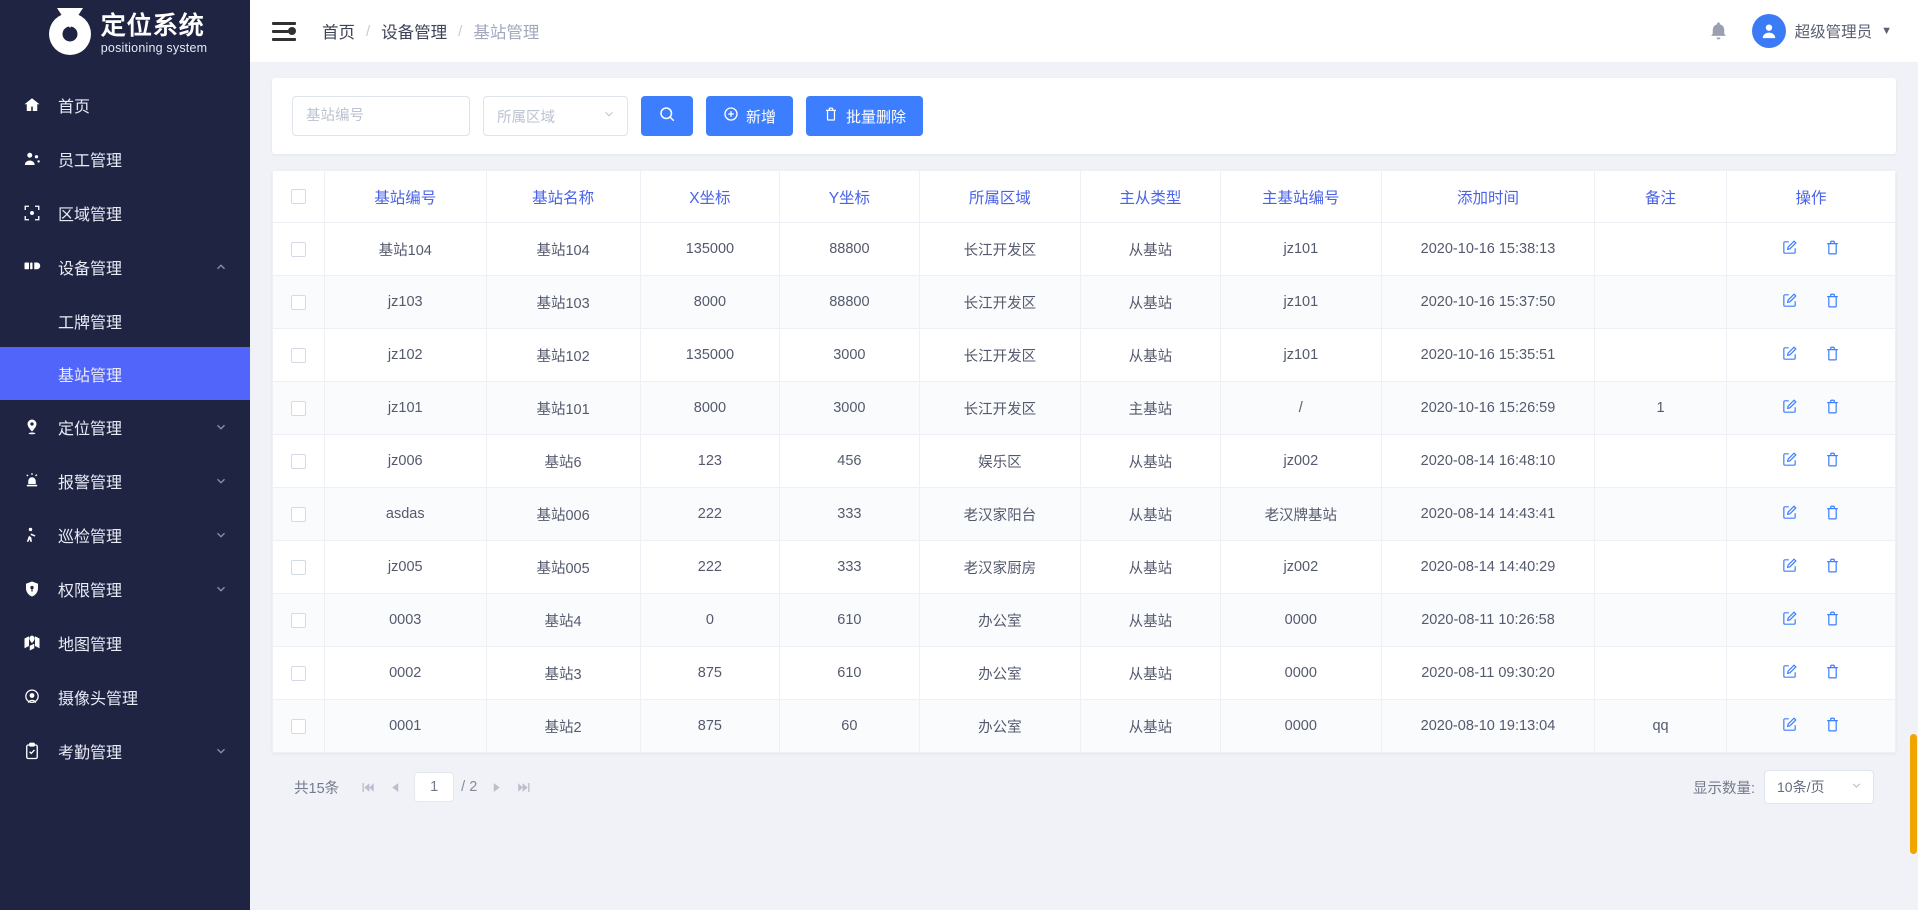 The width and height of the screenshot is (1918, 910). I want to click on breadcrumb-item-device: 设备管理, so click(414, 31).